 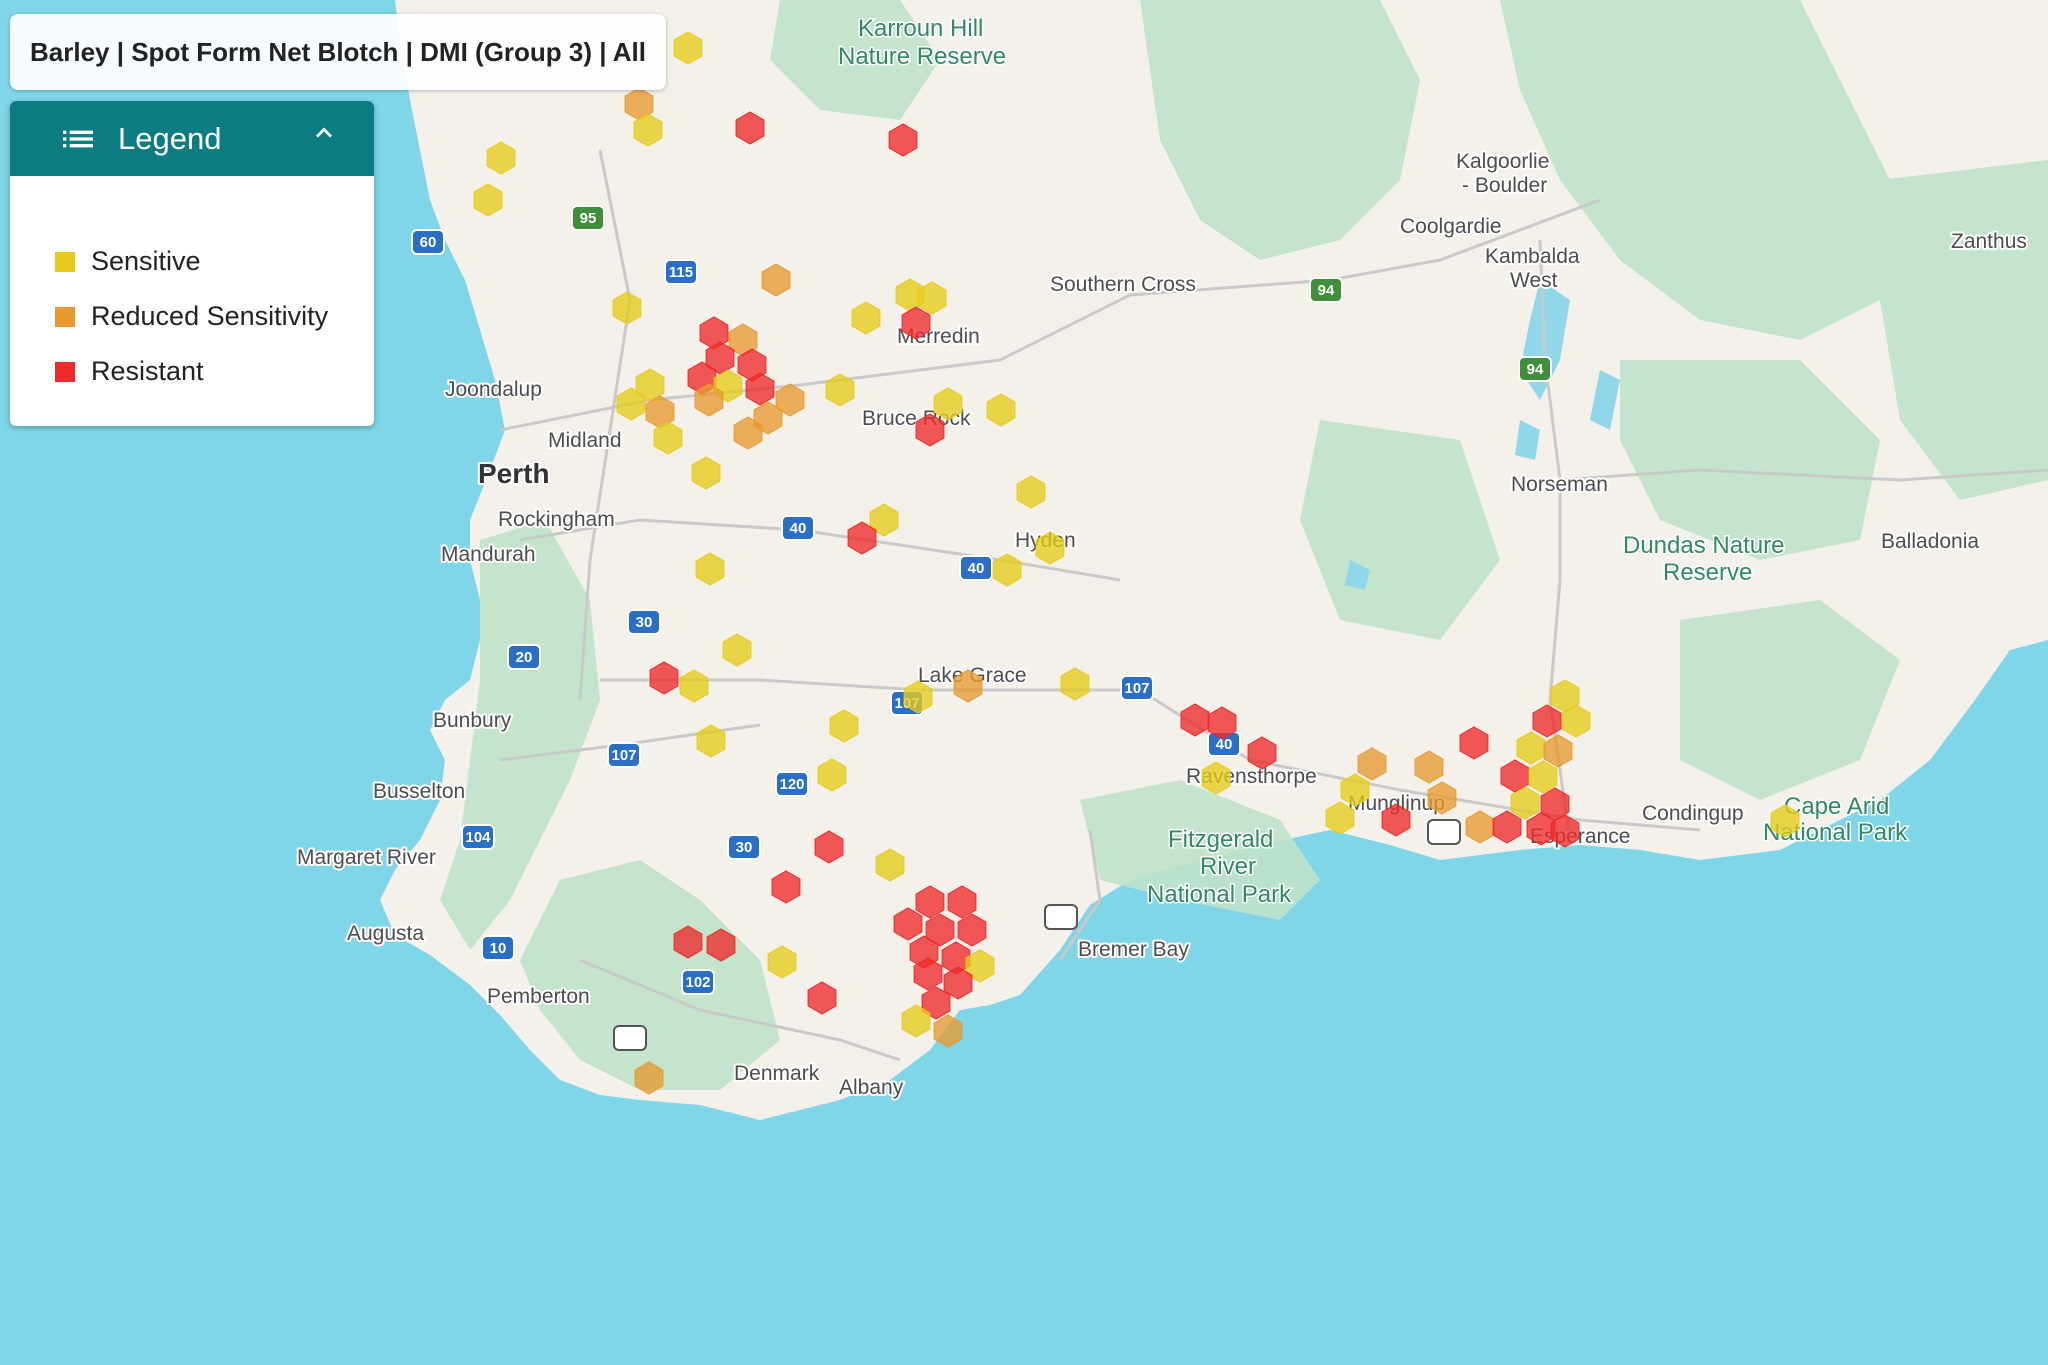 What do you see at coordinates (1133, 949) in the screenshot?
I see `svg-text: Bremer Bay` at bounding box center [1133, 949].